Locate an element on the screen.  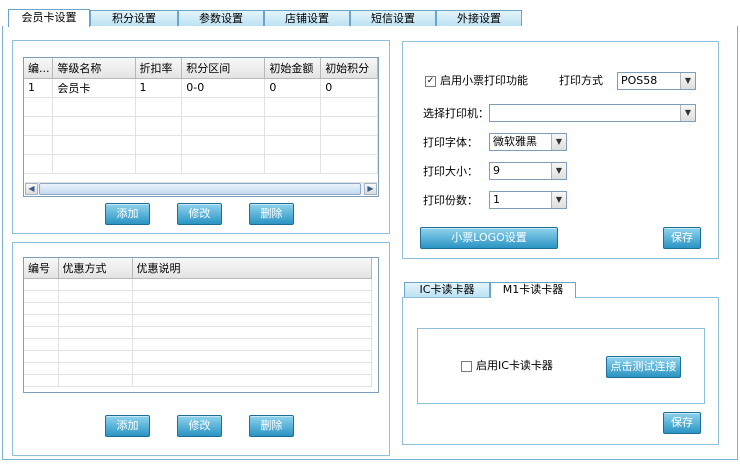
column-header: 优惠方式 is located at coordinates (95, 268).